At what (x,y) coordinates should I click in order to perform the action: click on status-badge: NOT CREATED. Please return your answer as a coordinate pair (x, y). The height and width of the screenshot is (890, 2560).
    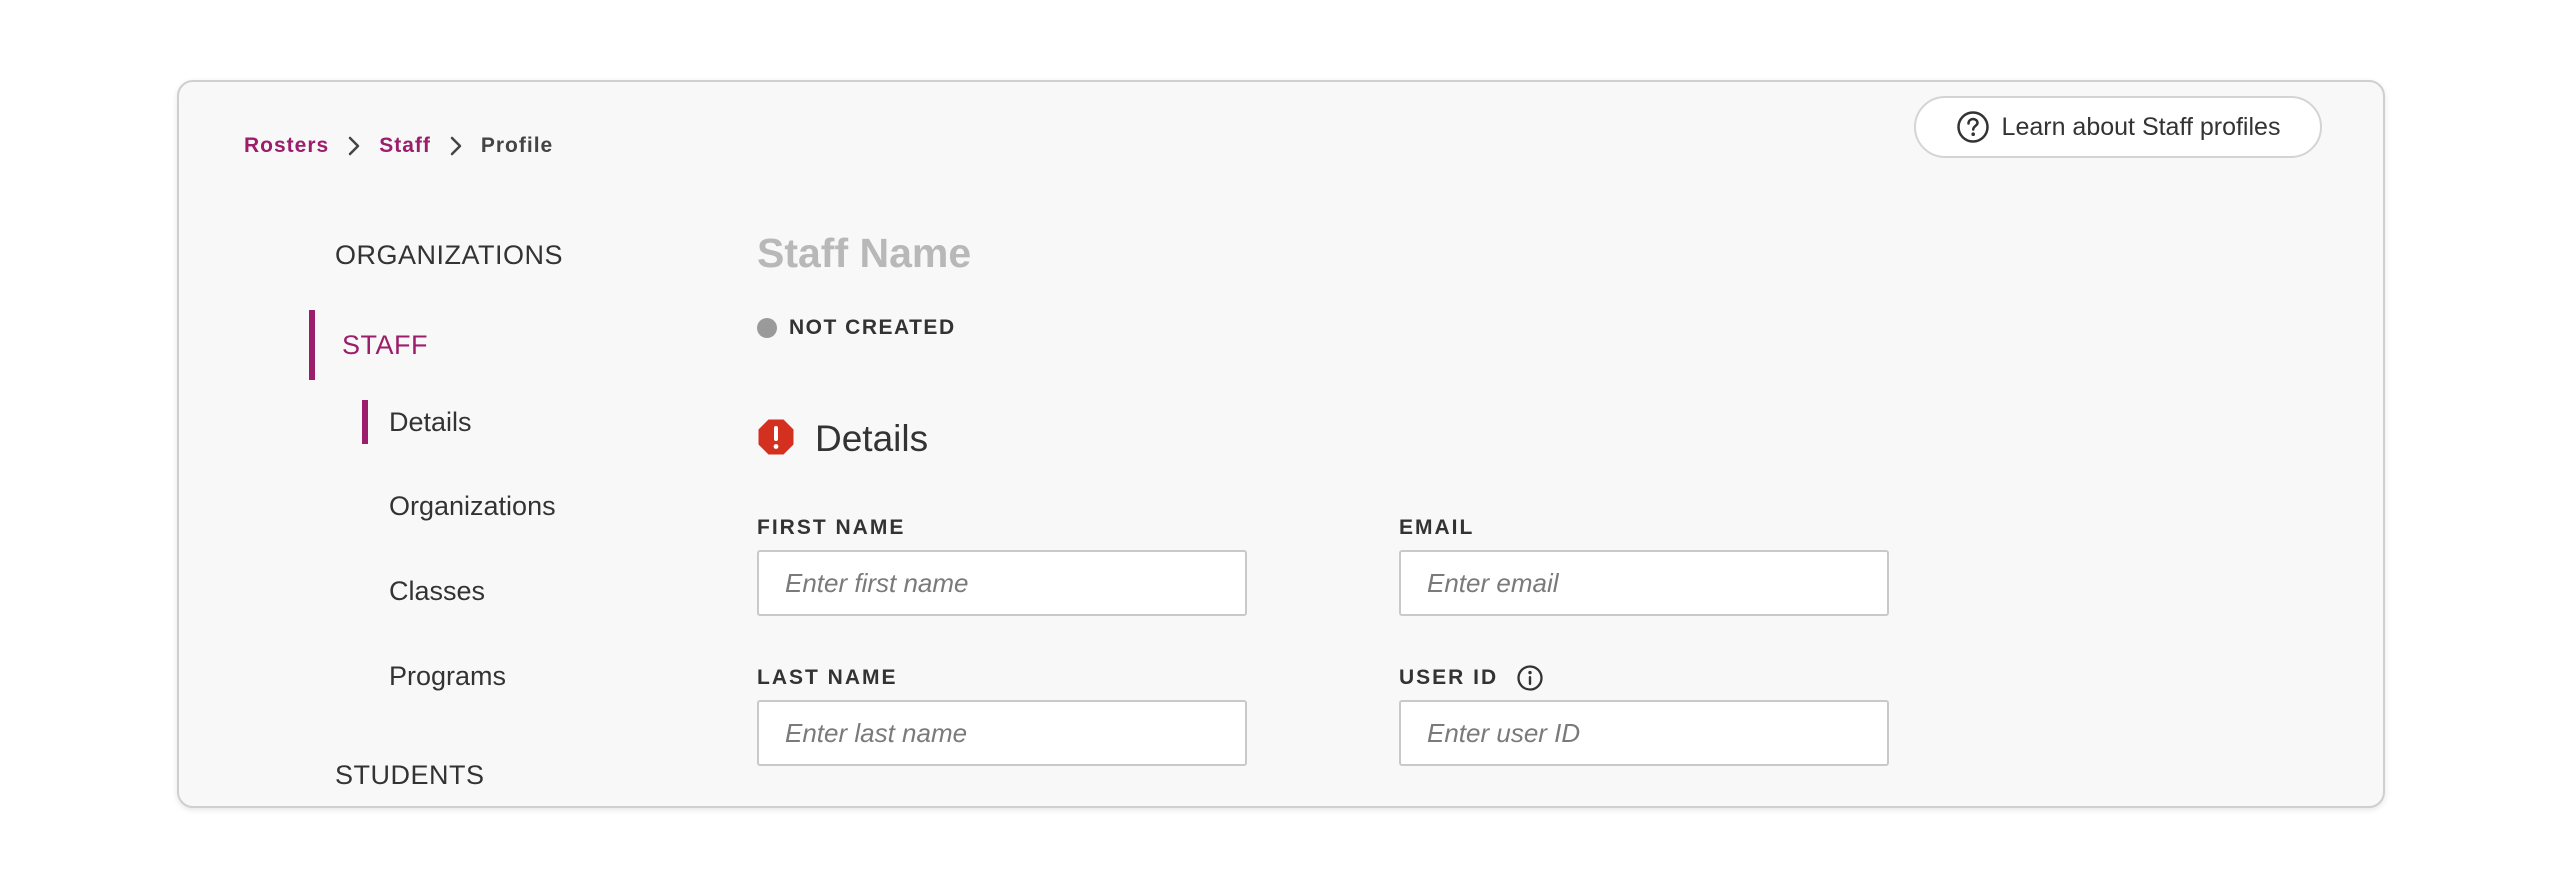
    Looking at the image, I should click on (856, 328).